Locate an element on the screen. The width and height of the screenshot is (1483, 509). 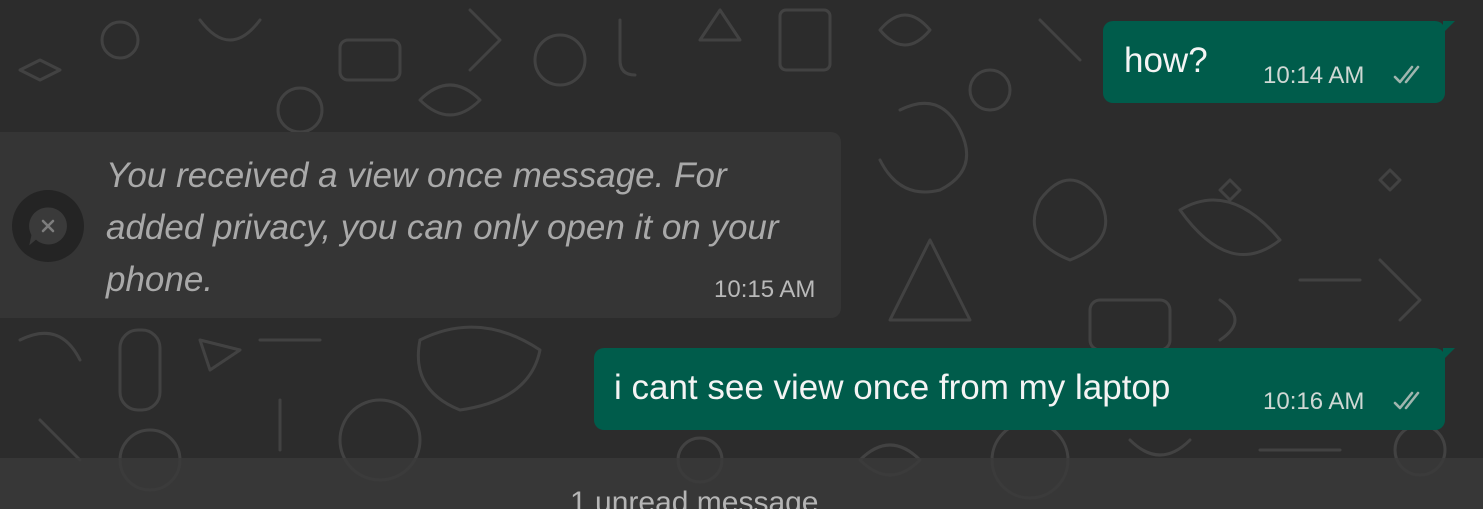
unread-messages-divider: 1 unread message is located at coordinates (741, 483).